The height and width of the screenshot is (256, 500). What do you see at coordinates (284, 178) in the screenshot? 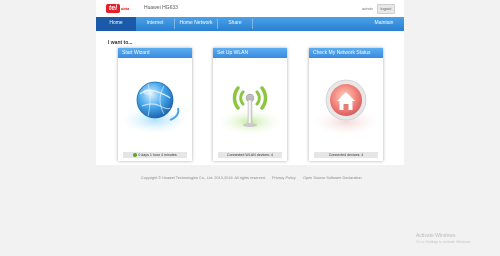
I see `privacy-policy-link: Privacy Policy` at bounding box center [284, 178].